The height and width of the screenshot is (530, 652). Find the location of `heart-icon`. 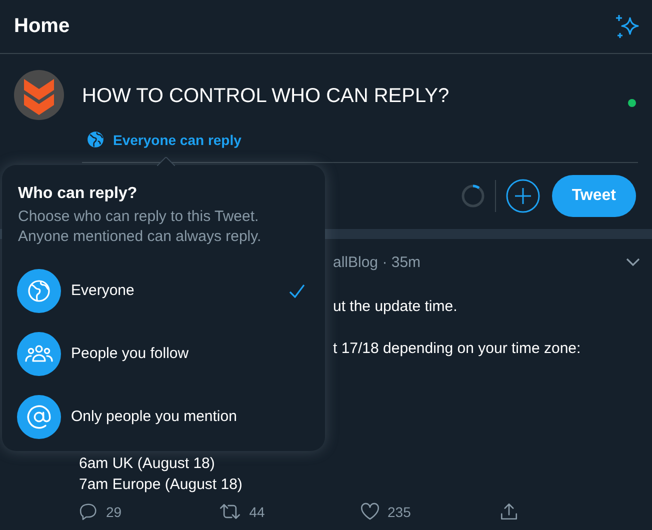

heart-icon is located at coordinates (370, 511).